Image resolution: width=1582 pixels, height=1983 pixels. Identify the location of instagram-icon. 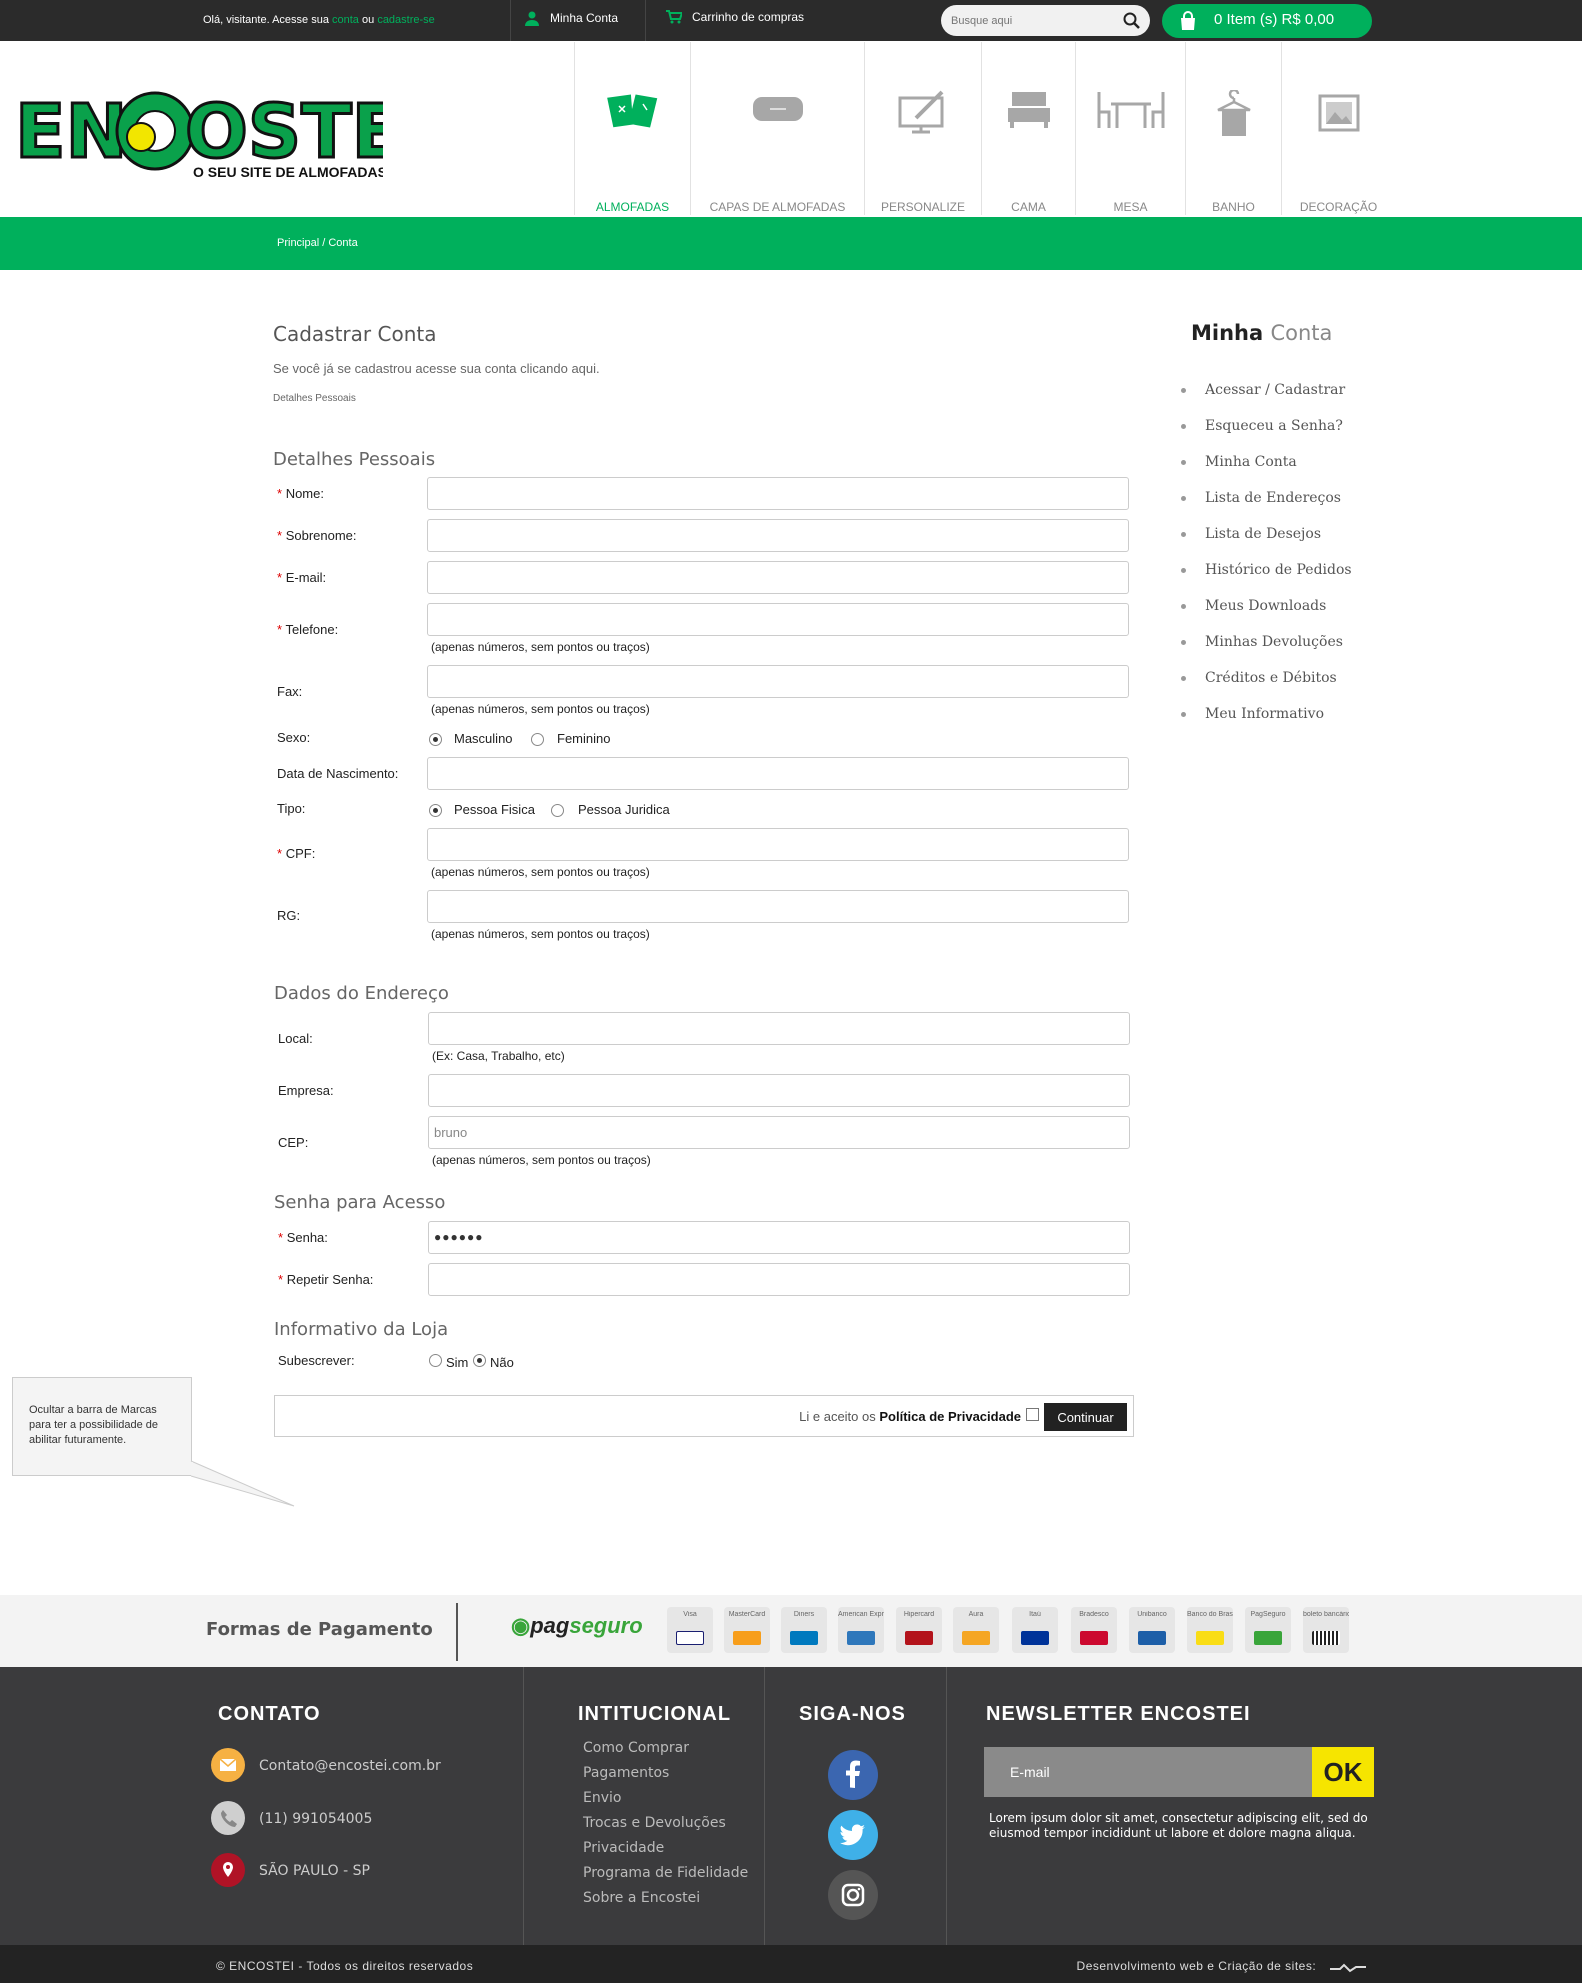
(853, 1895).